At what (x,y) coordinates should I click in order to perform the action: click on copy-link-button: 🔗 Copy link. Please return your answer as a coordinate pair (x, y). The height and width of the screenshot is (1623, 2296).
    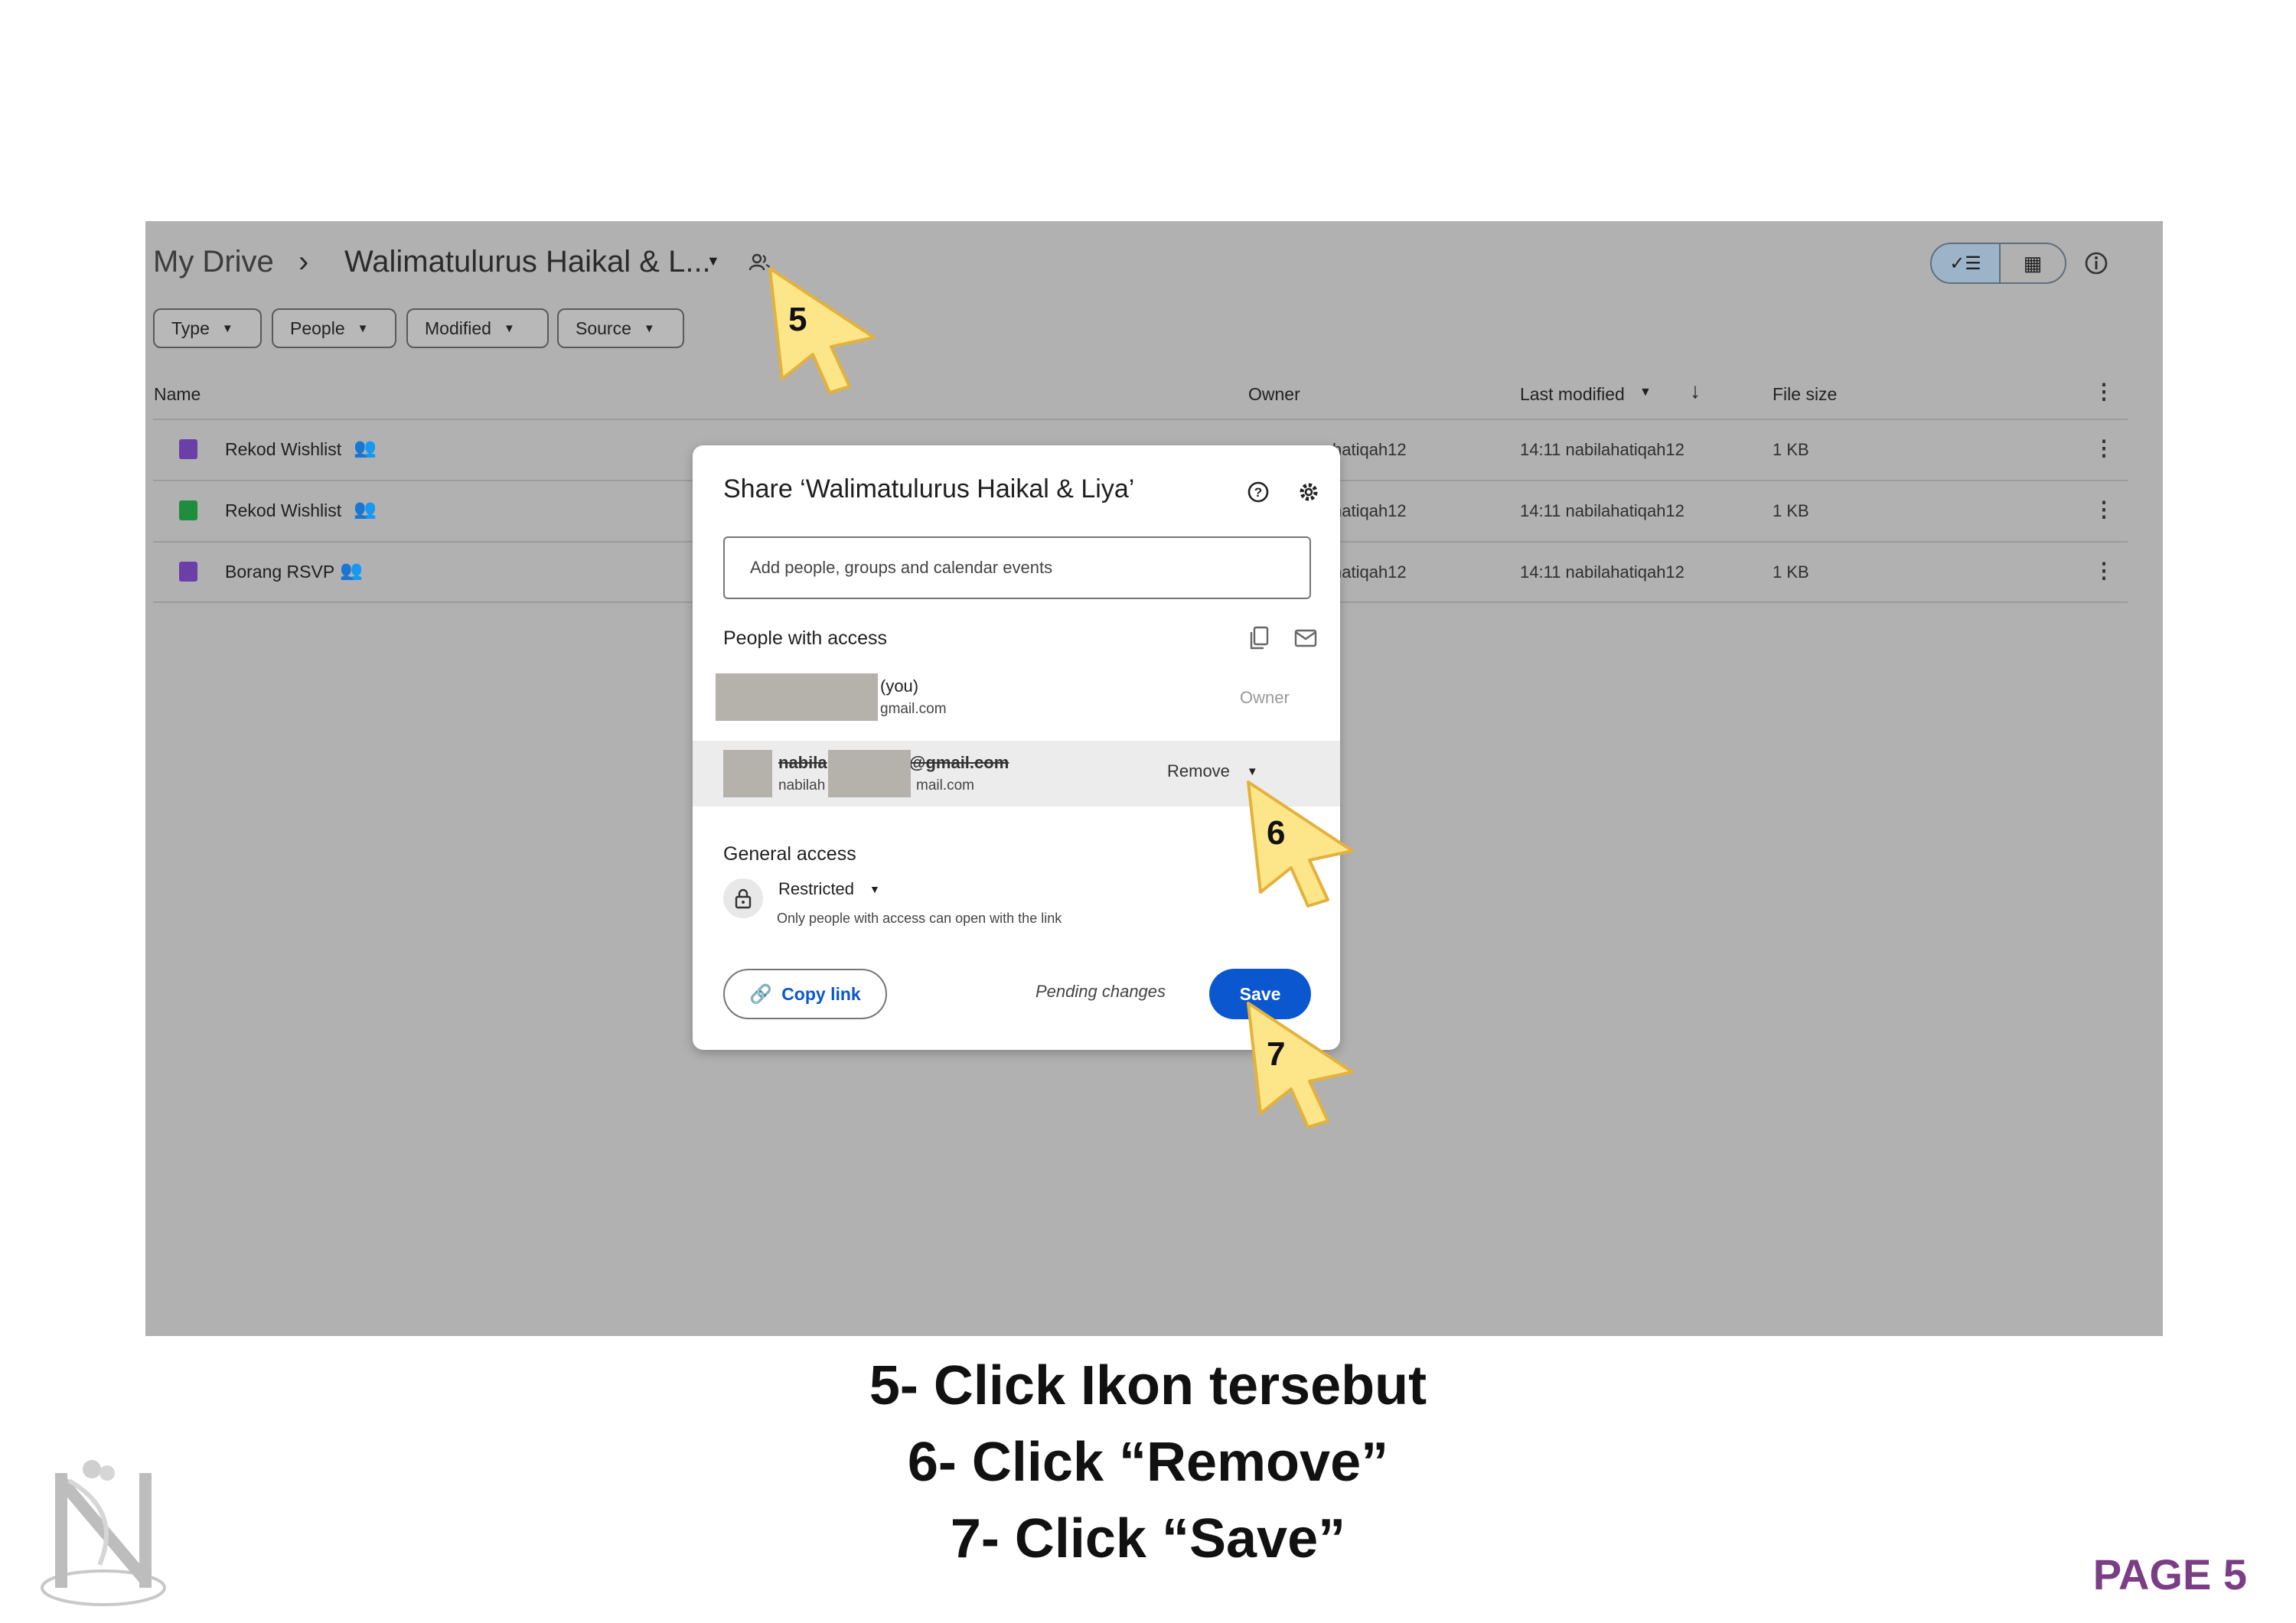
    Looking at the image, I should click on (805, 994).